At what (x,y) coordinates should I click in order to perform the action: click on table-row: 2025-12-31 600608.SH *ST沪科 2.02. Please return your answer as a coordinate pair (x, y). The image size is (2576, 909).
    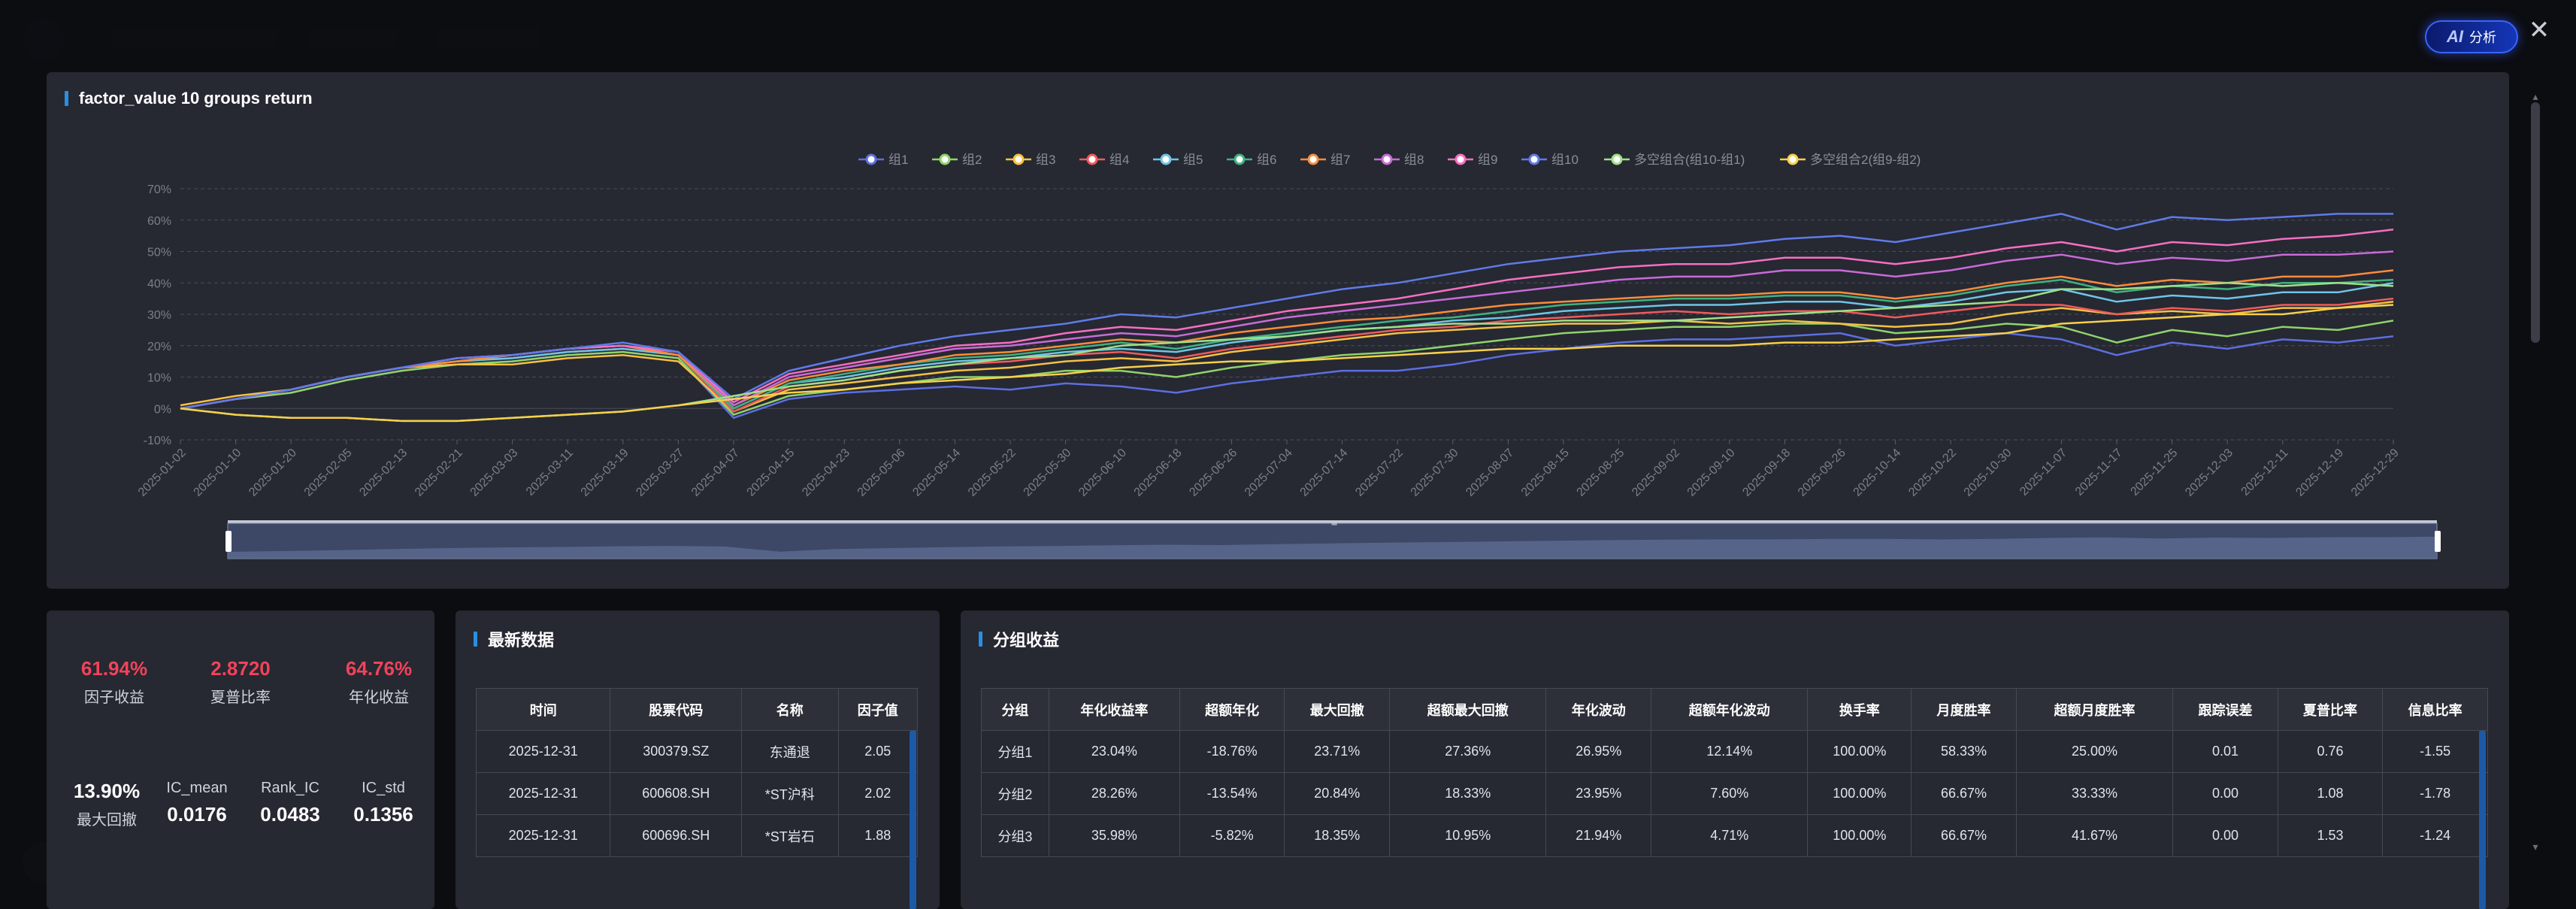
    Looking at the image, I should click on (697, 793).